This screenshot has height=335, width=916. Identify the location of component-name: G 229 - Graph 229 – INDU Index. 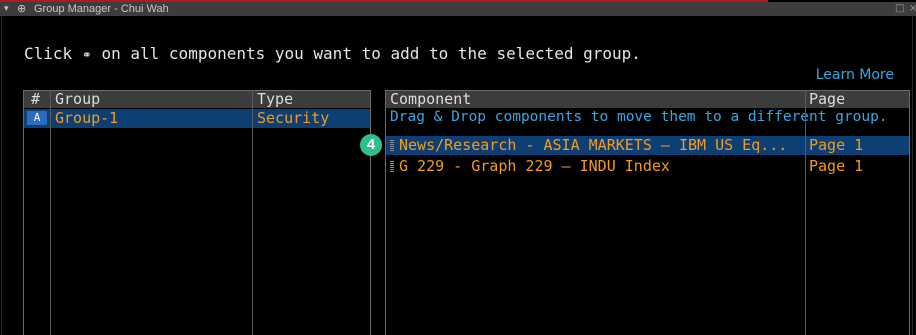
(530, 166).